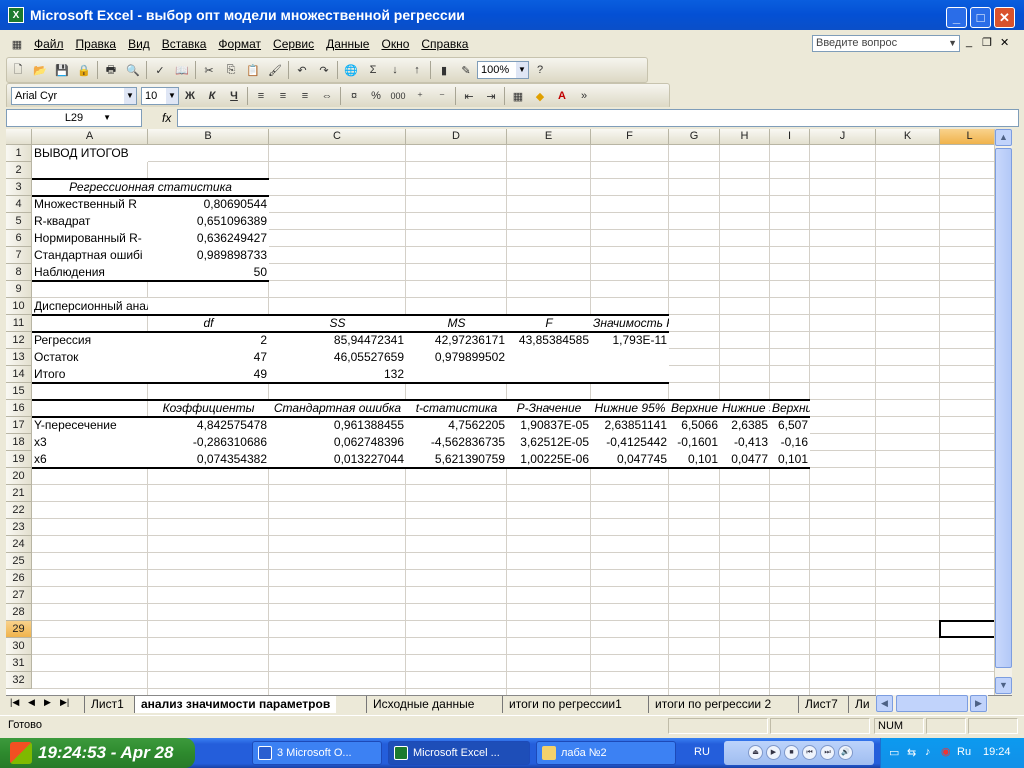 Image resolution: width=1024 pixels, height=768 pixels. I want to click on mdi-restore-button: ❐, so click(987, 42).